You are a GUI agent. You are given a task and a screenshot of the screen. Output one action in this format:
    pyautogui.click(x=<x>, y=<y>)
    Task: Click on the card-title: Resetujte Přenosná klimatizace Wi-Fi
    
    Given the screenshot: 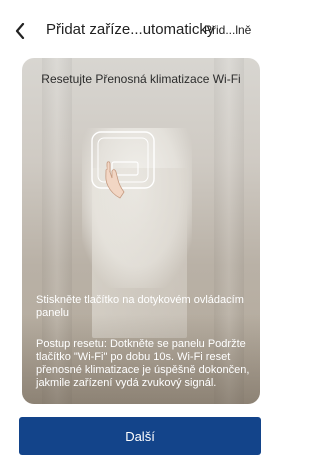 What is the action you would take?
    pyautogui.click(x=141, y=79)
    